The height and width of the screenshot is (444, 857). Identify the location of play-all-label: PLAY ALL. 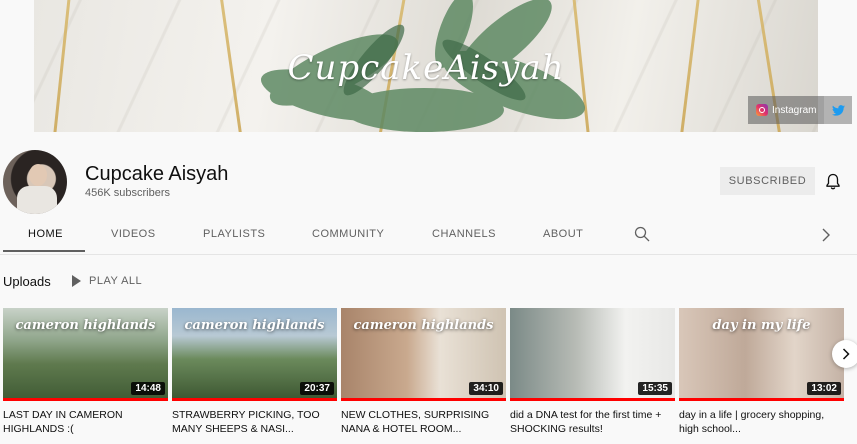
(116, 281).